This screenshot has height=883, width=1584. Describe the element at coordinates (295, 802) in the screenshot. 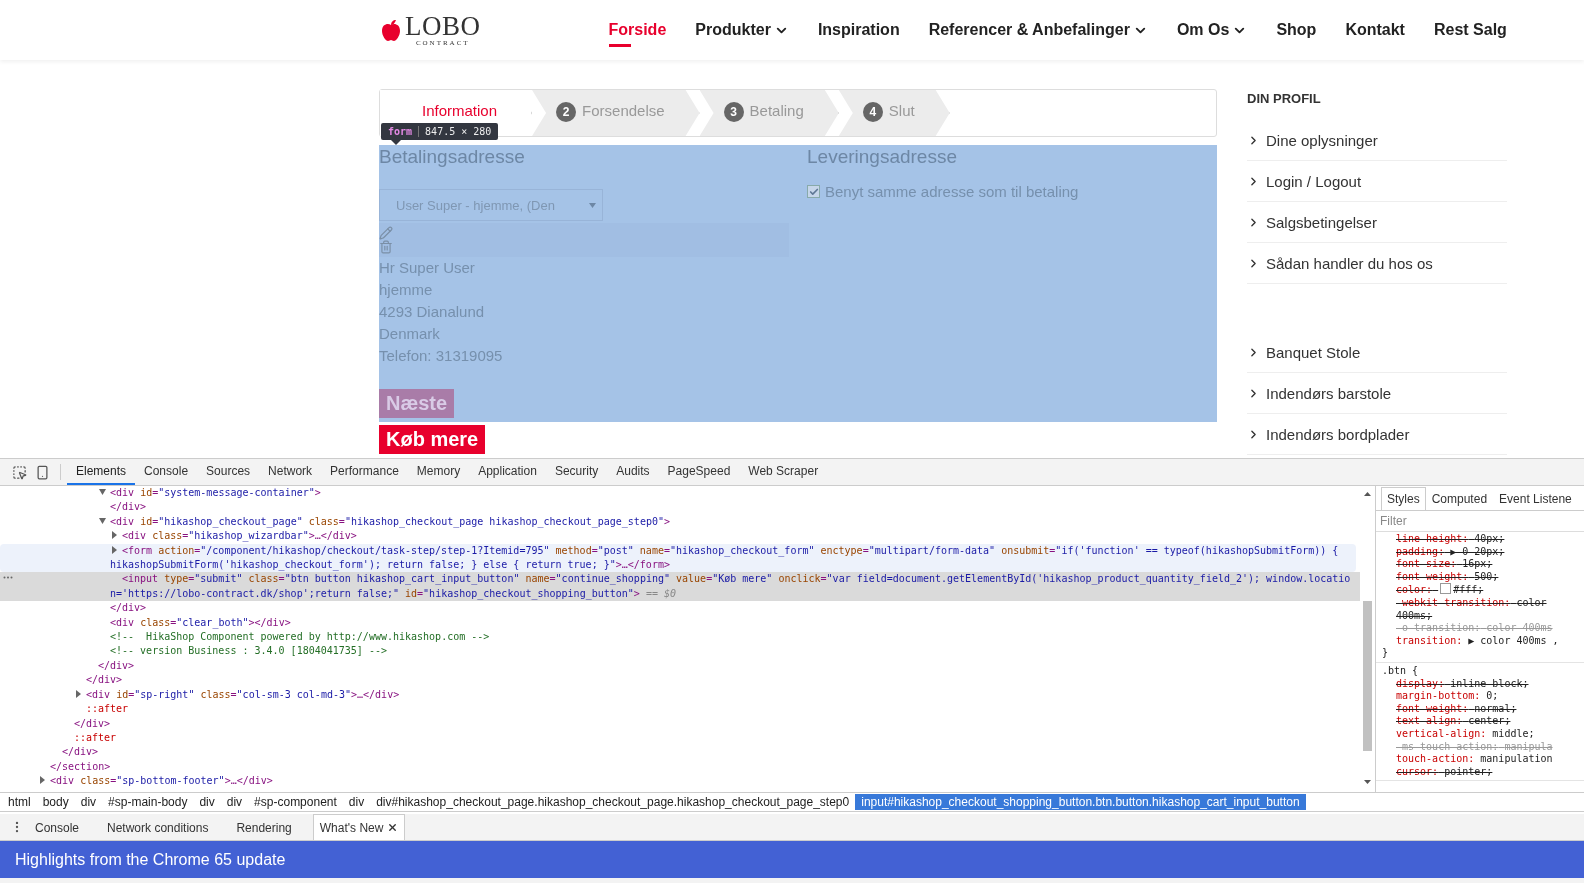

I see `breadcrumb: #sp-component` at that location.